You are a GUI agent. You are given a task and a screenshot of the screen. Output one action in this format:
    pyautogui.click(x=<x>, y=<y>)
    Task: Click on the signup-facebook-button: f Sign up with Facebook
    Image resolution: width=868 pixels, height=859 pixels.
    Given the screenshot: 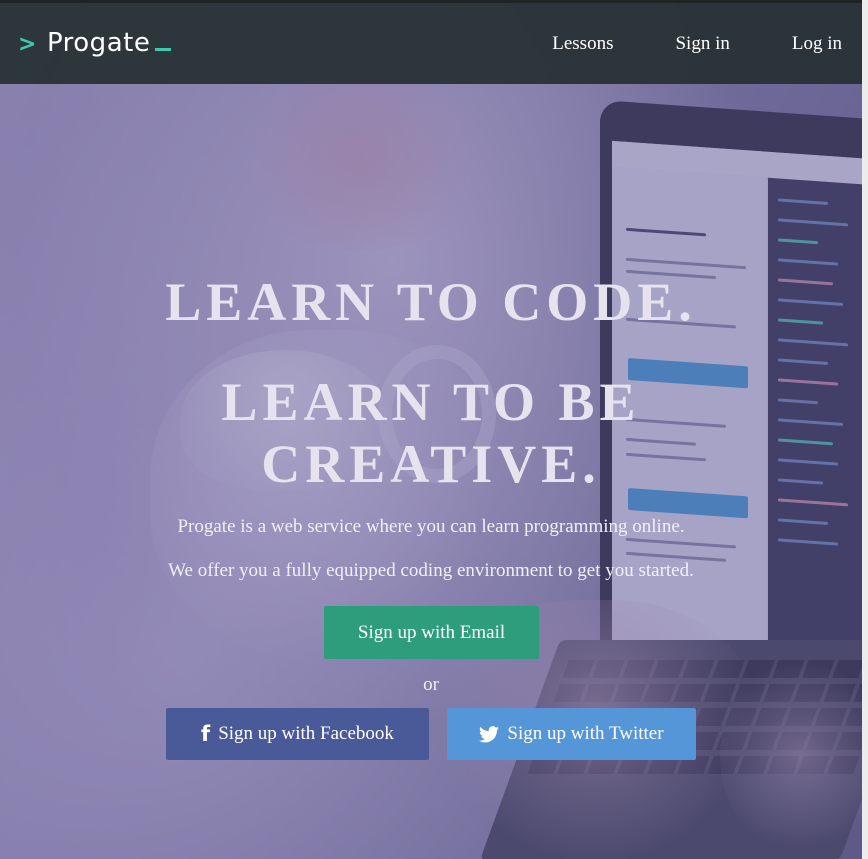 What is the action you would take?
    pyautogui.click(x=297, y=734)
    